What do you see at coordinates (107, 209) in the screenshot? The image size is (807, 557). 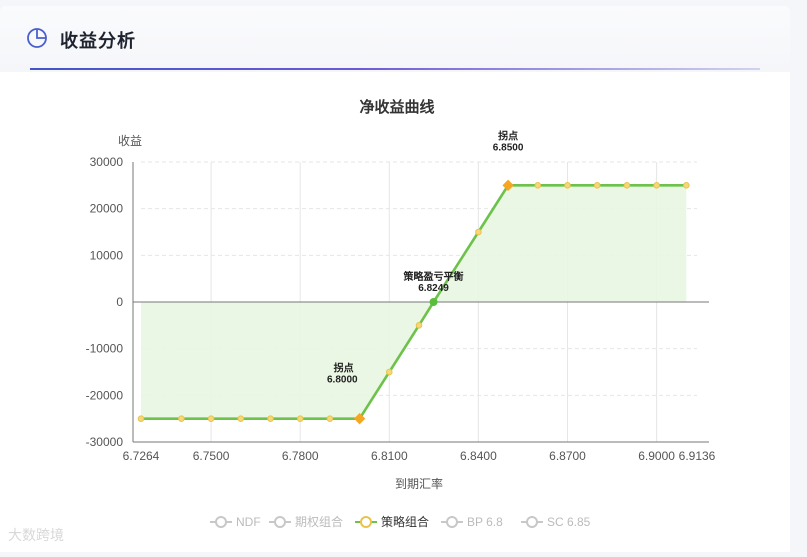 I see `y-tick-label: 20000` at bounding box center [107, 209].